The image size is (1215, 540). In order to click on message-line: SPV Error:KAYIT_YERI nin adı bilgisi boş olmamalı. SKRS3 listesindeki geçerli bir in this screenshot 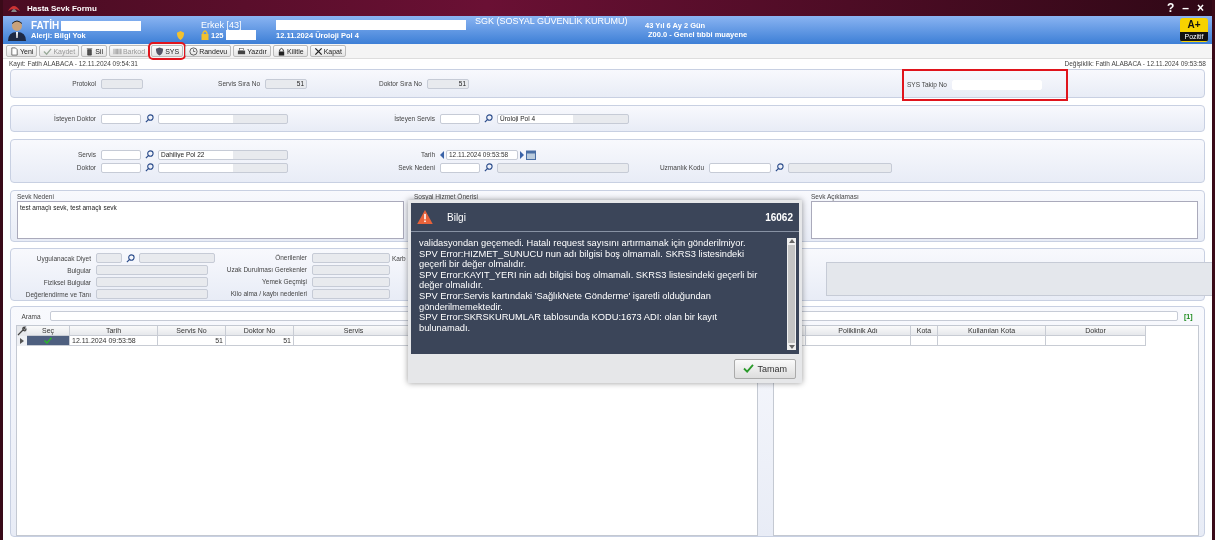, I will do `click(589, 275)`.